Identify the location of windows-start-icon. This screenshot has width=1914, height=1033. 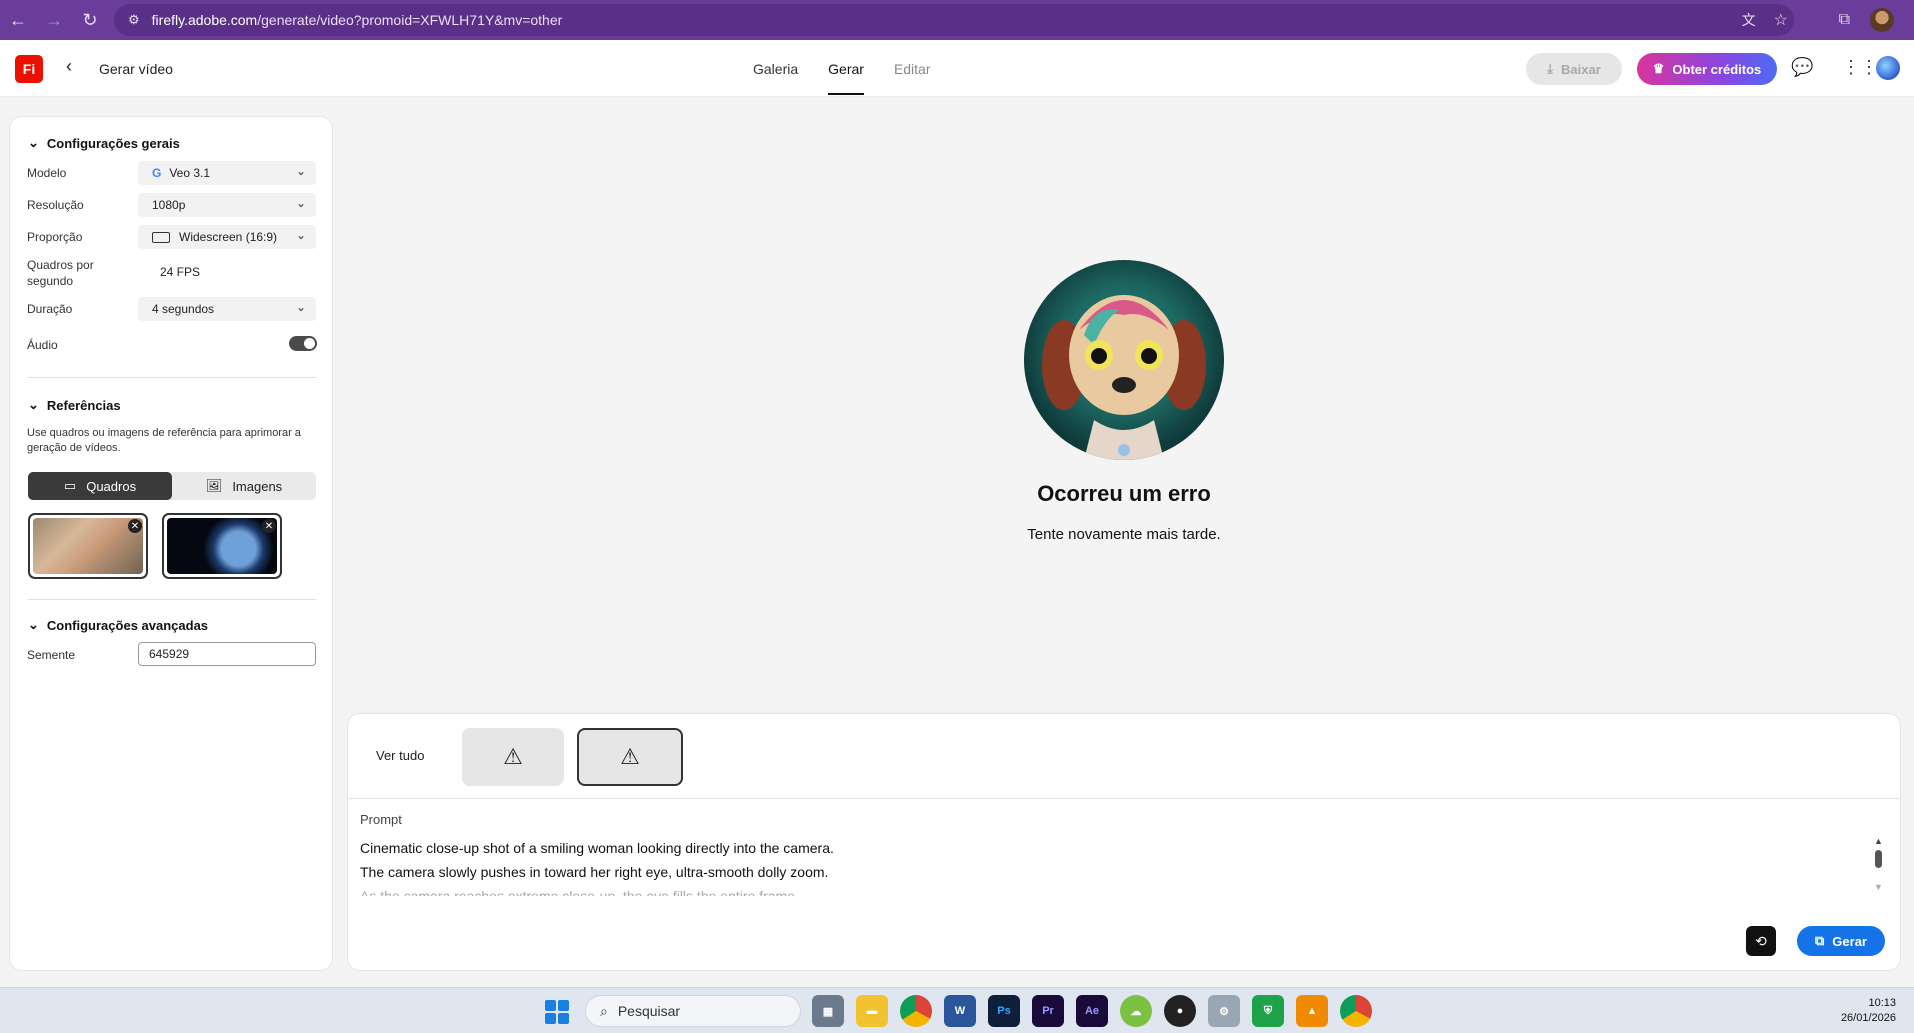
(557, 1012).